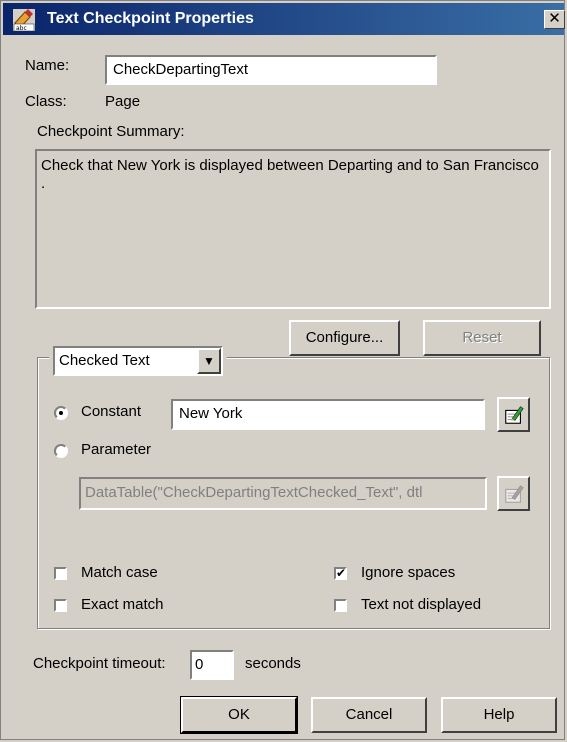 The image size is (567, 742). I want to click on constant-radio, so click(61, 413).